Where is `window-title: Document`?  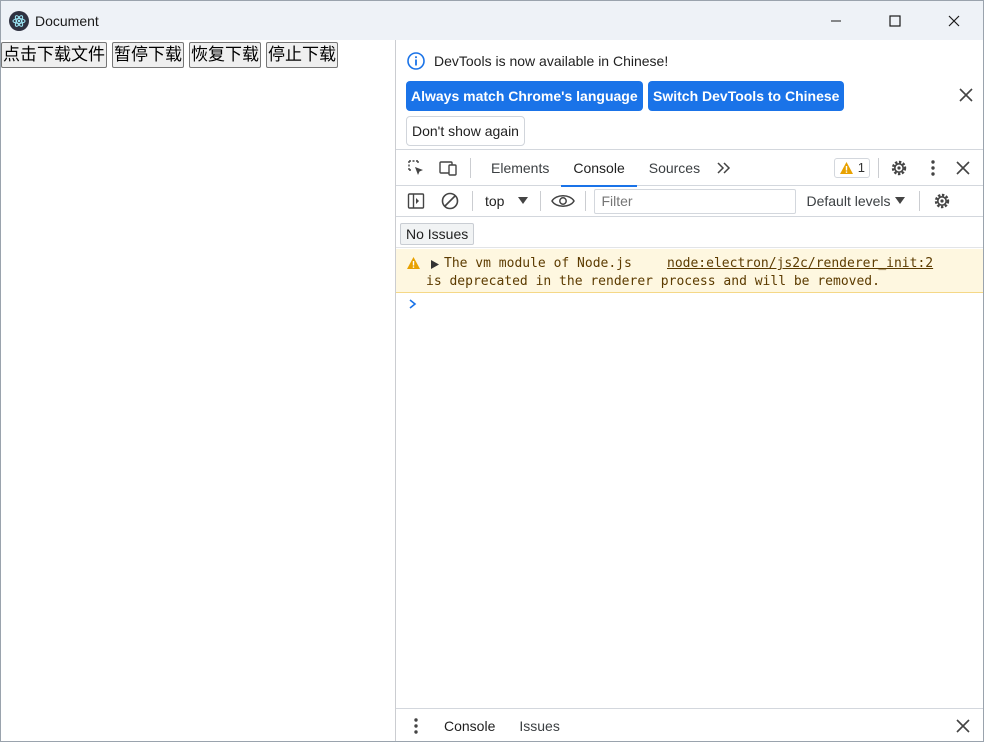 window-title: Document is located at coordinates (67, 20).